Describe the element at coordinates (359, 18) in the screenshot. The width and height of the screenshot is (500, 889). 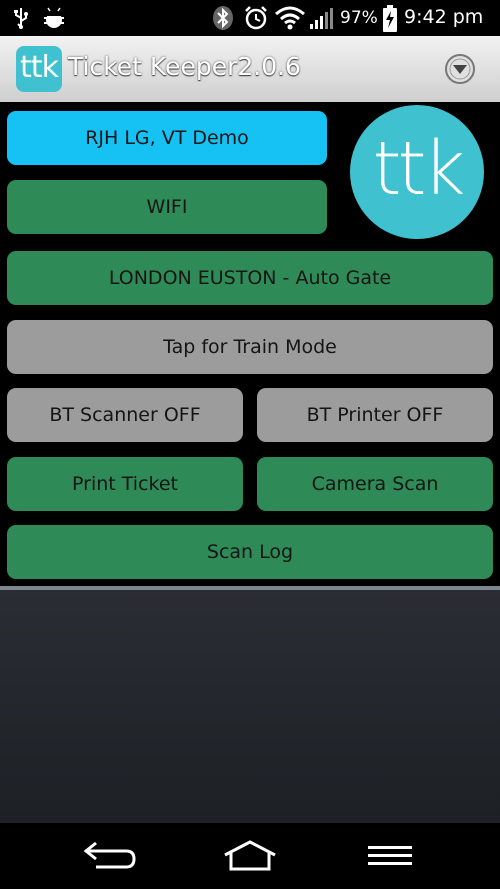
I see `battery-percent: 97%` at that location.